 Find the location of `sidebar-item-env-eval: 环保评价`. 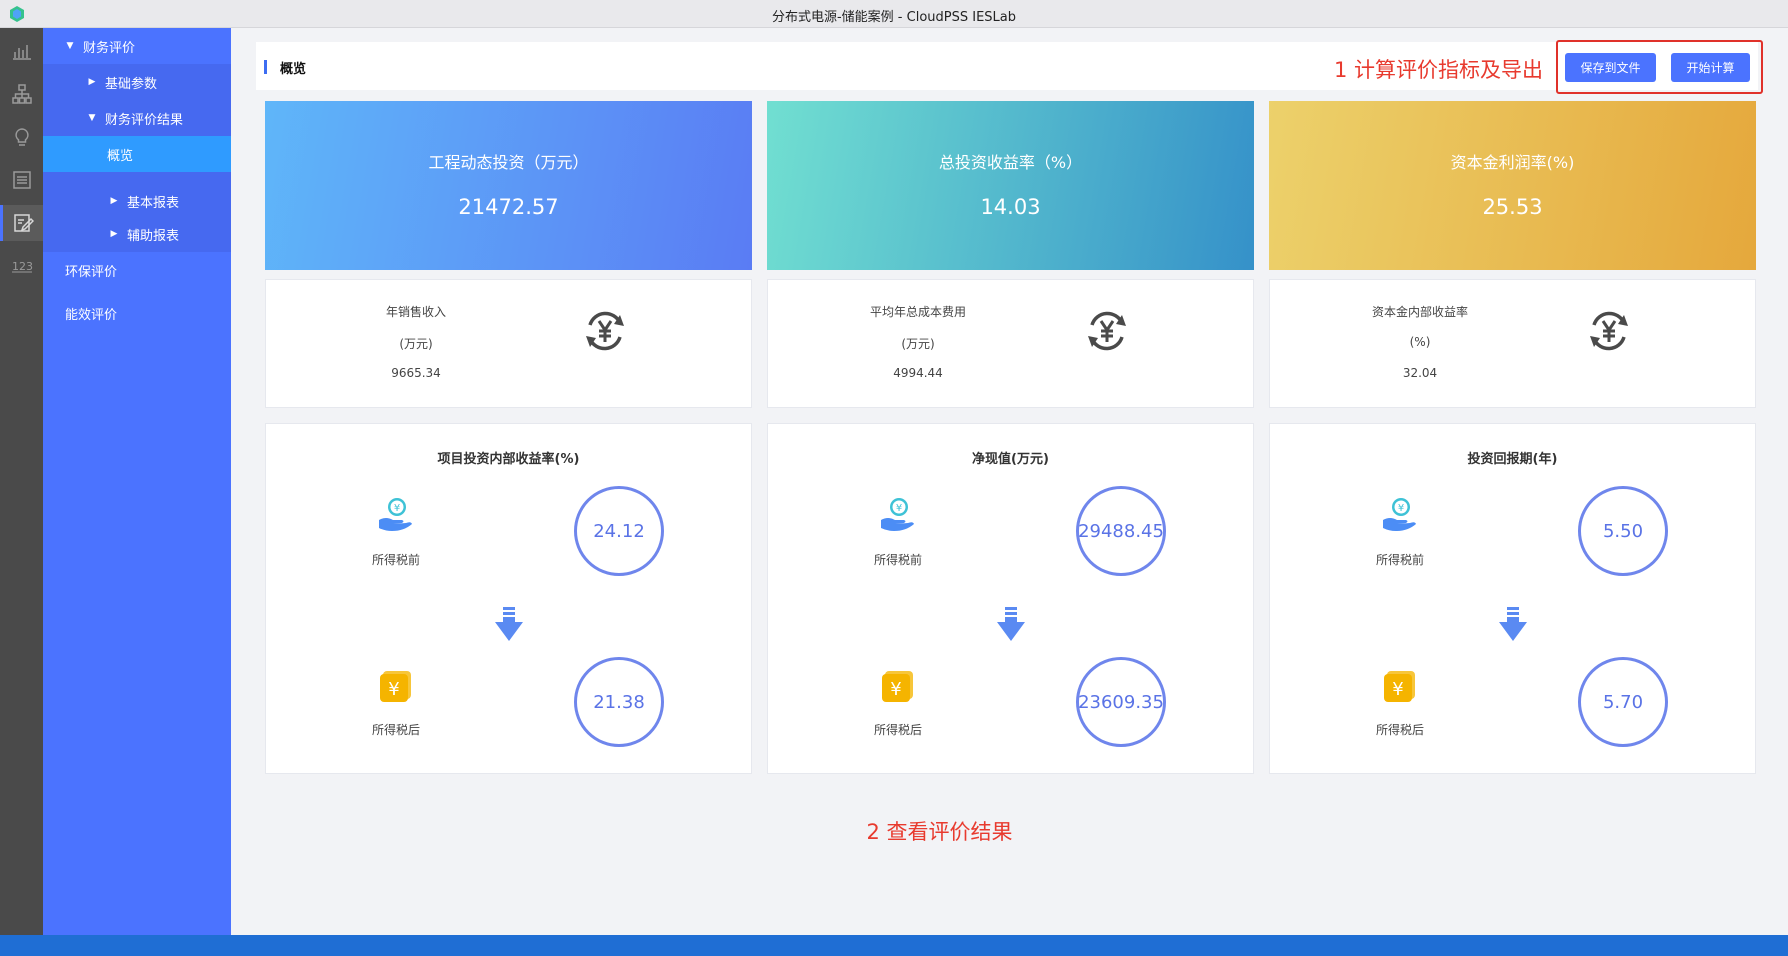

sidebar-item-env-eval: 环保评价 is located at coordinates (137, 270).